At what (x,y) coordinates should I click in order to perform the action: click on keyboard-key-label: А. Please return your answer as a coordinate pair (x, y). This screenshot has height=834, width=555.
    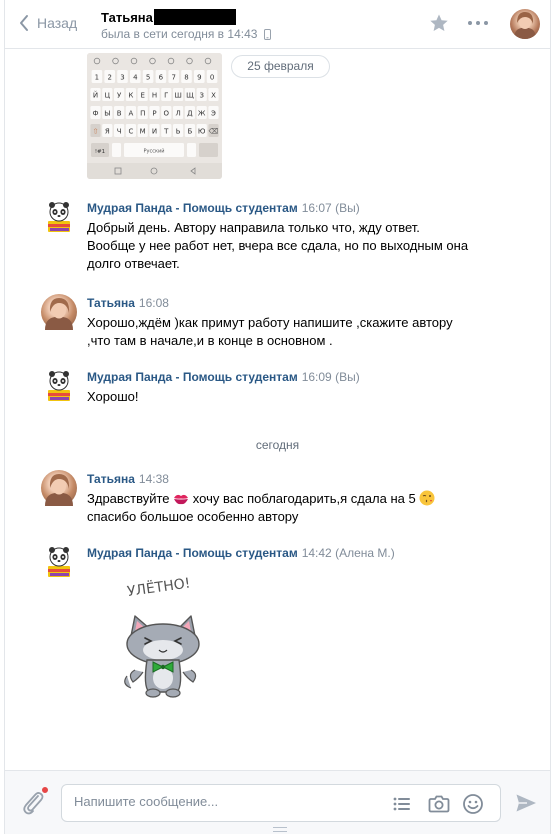
    Looking at the image, I should click on (131, 114).